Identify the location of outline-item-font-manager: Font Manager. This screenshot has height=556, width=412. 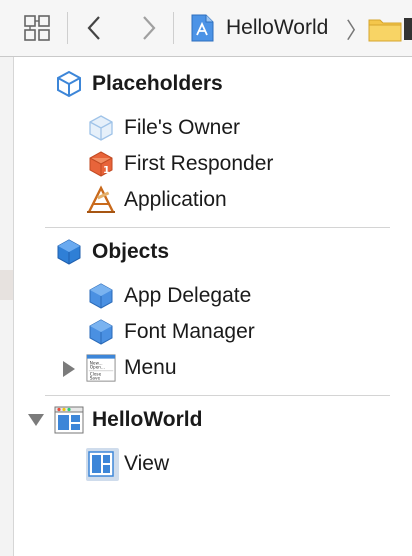
(170, 332).